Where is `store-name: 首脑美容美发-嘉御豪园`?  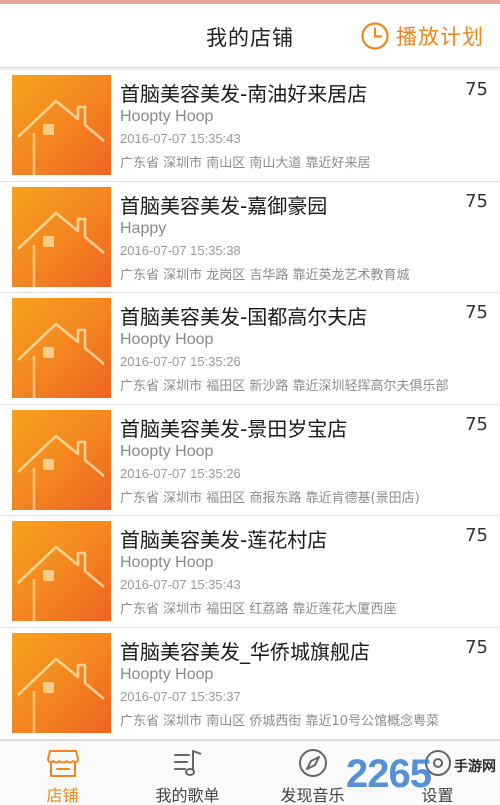 store-name: 首脑美容美发-嘉御豪园 is located at coordinates (224, 205).